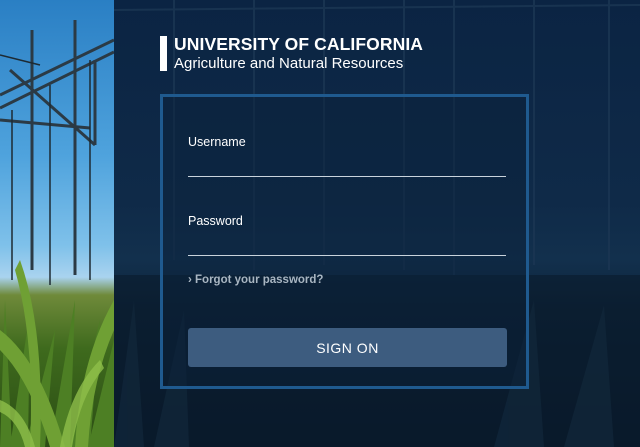 Image resolution: width=640 pixels, height=447 pixels. Describe the element at coordinates (289, 63) in the screenshot. I see `logo-subtitle: Agriculture and Natural Resources` at that location.